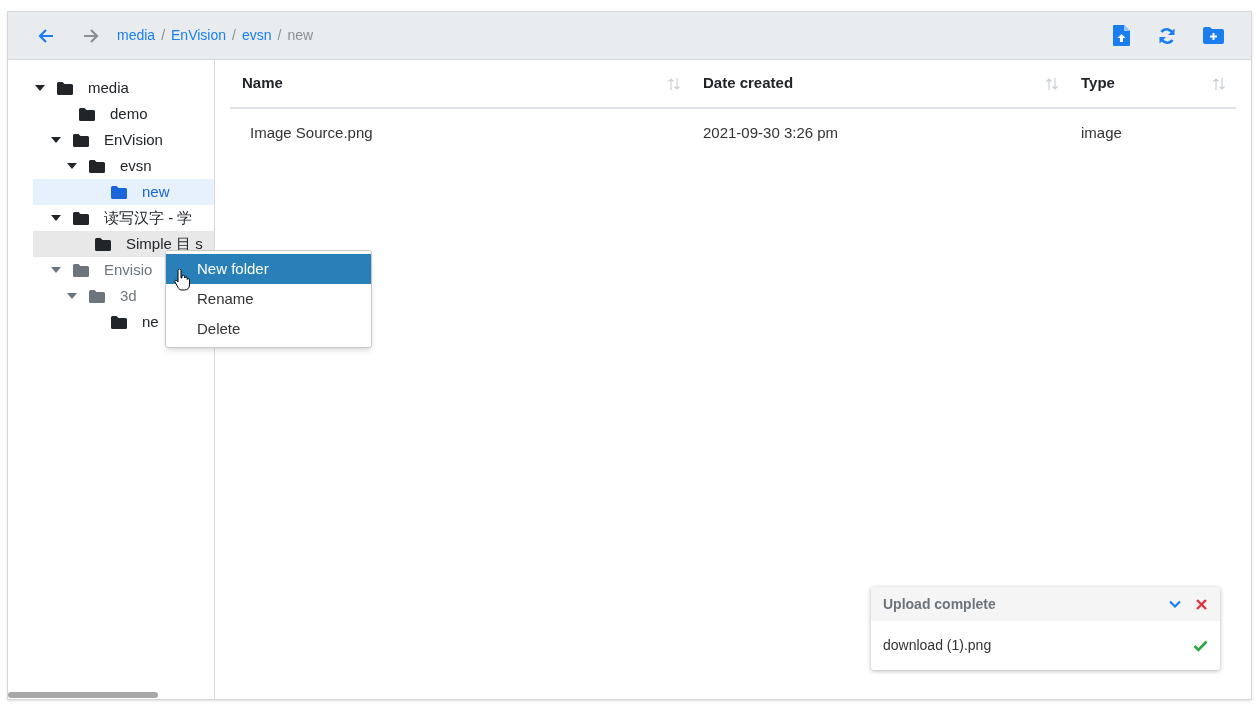 This screenshot has height=706, width=1260. Describe the element at coordinates (268, 299) in the screenshot. I see `menu-item: Rename` at that location.